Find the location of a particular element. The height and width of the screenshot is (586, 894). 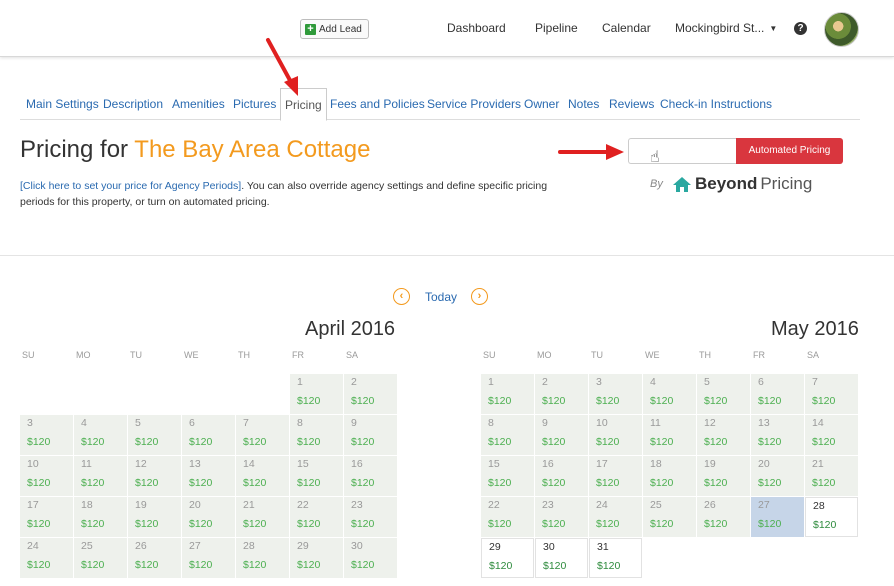

automated-pricing-button: Automated Pricing is located at coordinates (789, 151).